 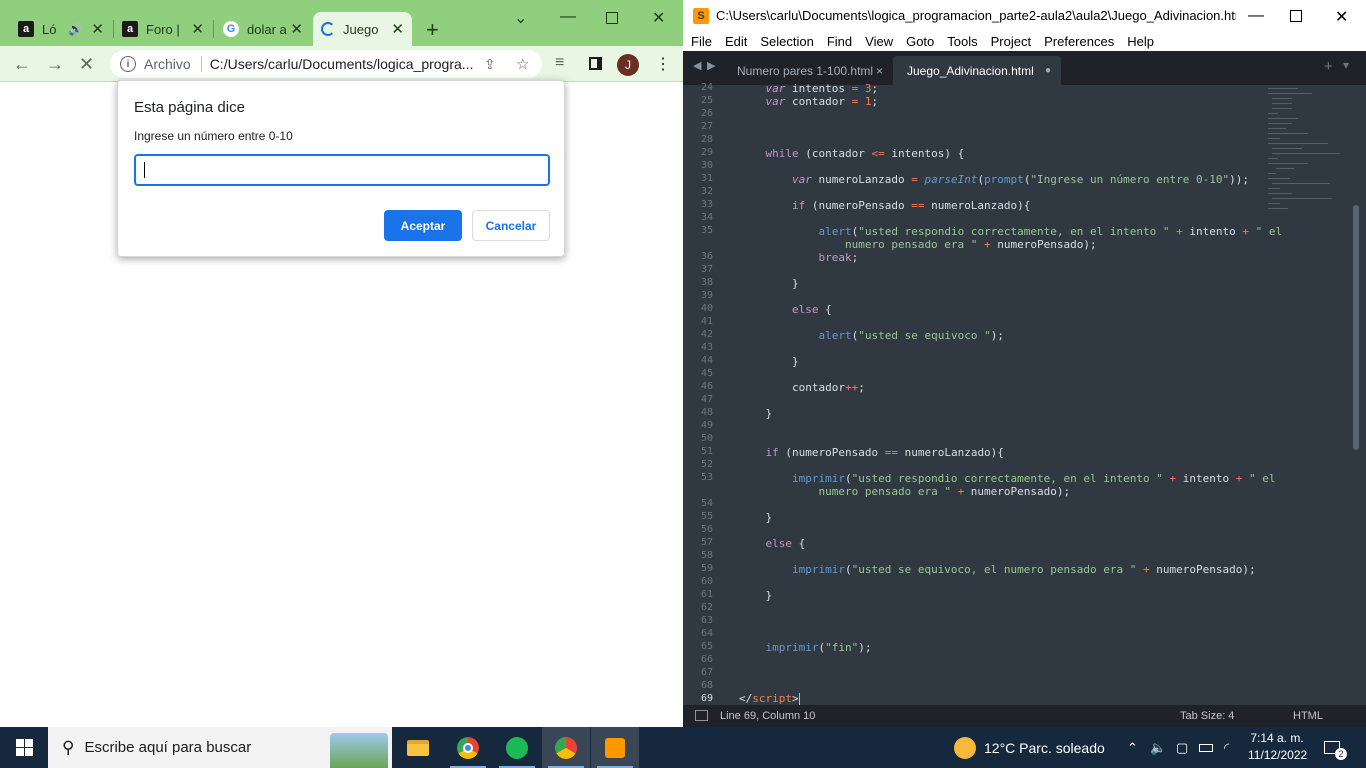 I want to click on line-number: 51, so click(x=706, y=451).